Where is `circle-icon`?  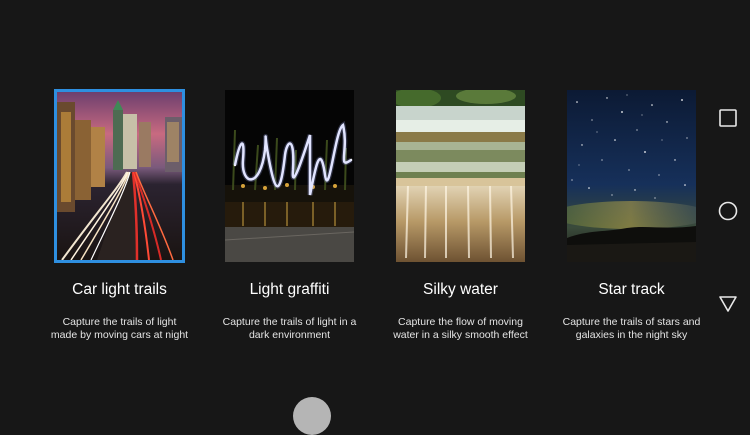
circle-icon is located at coordinates (728, 211).